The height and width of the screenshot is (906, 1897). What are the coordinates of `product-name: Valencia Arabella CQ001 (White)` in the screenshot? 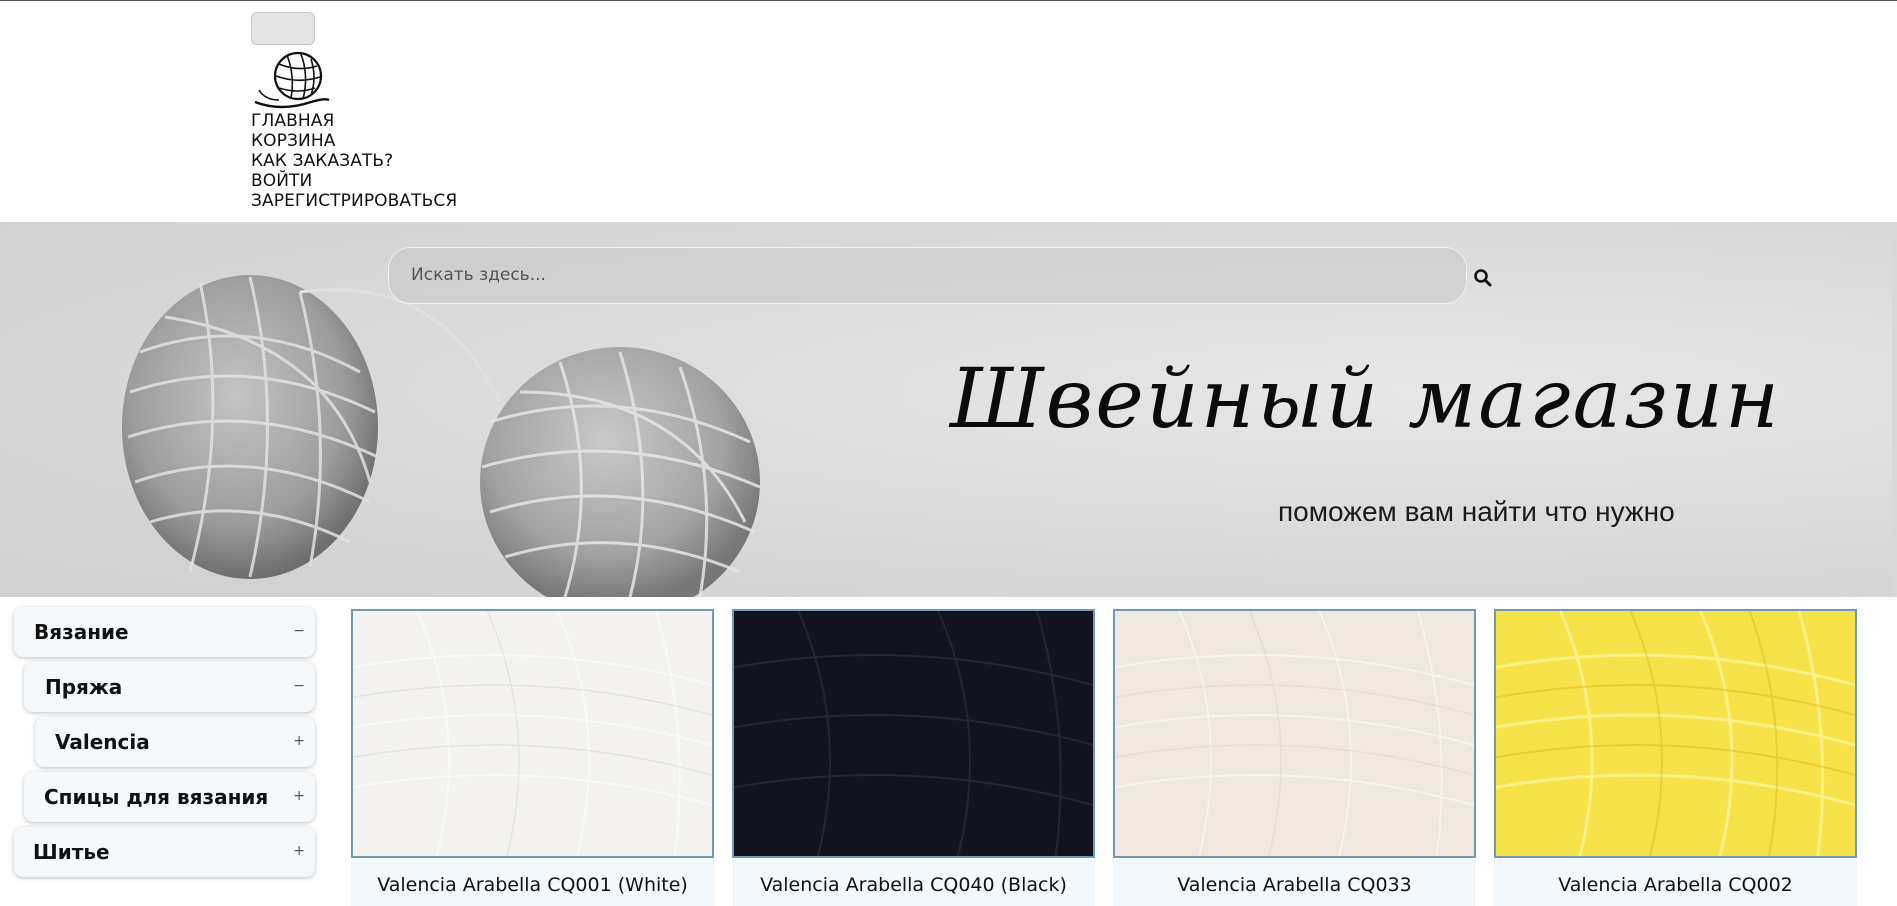 It's located at (532, 885).